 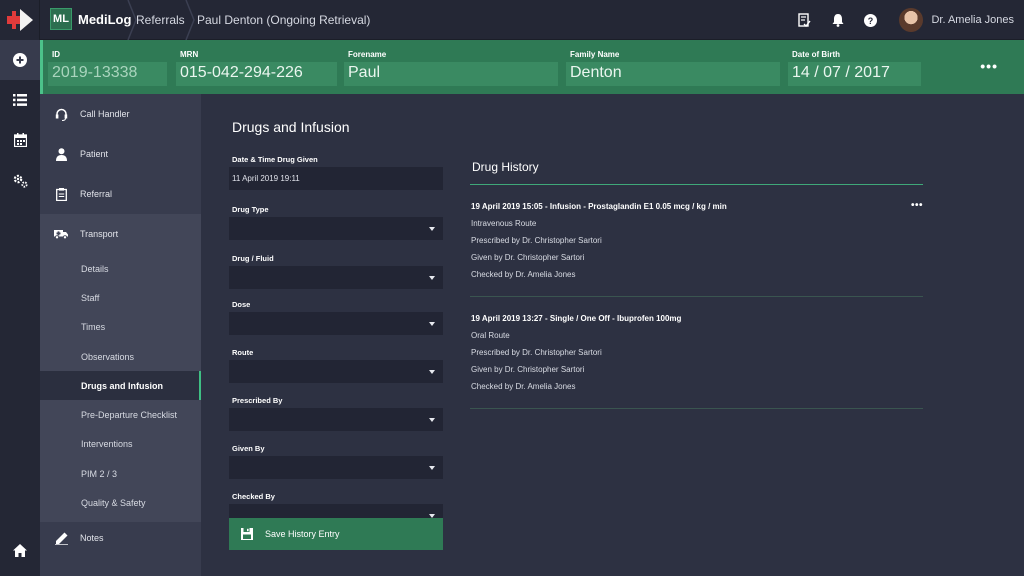 I want to click on drug-fluid-select, so click(x=336, y=277).